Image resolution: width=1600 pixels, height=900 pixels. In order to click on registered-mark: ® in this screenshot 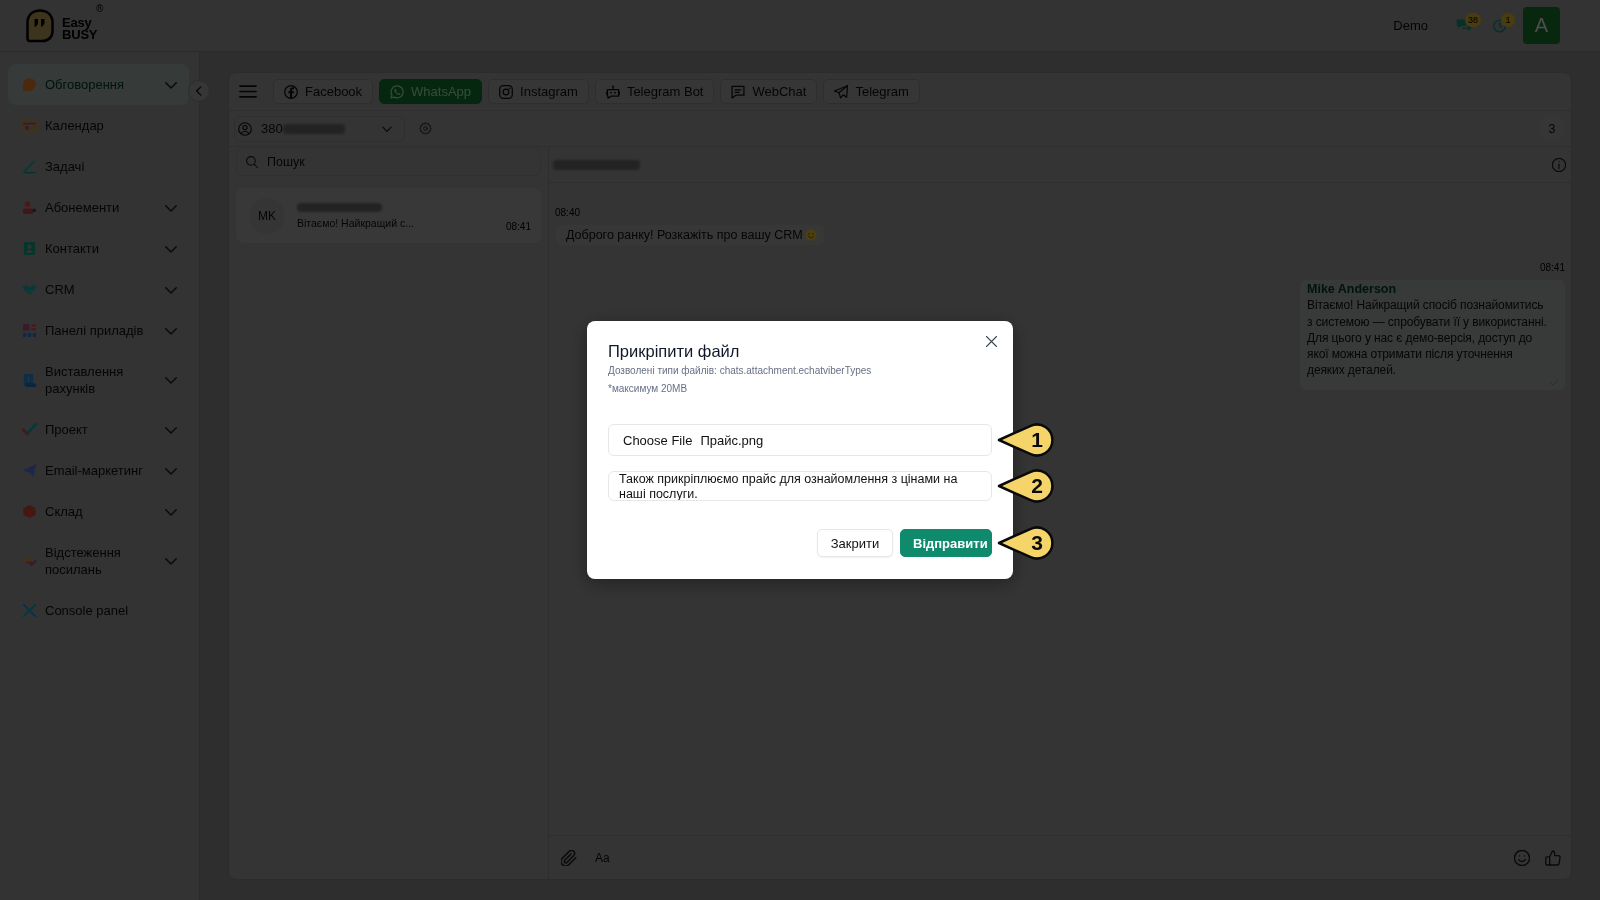, I will do `click(100, 8)`.